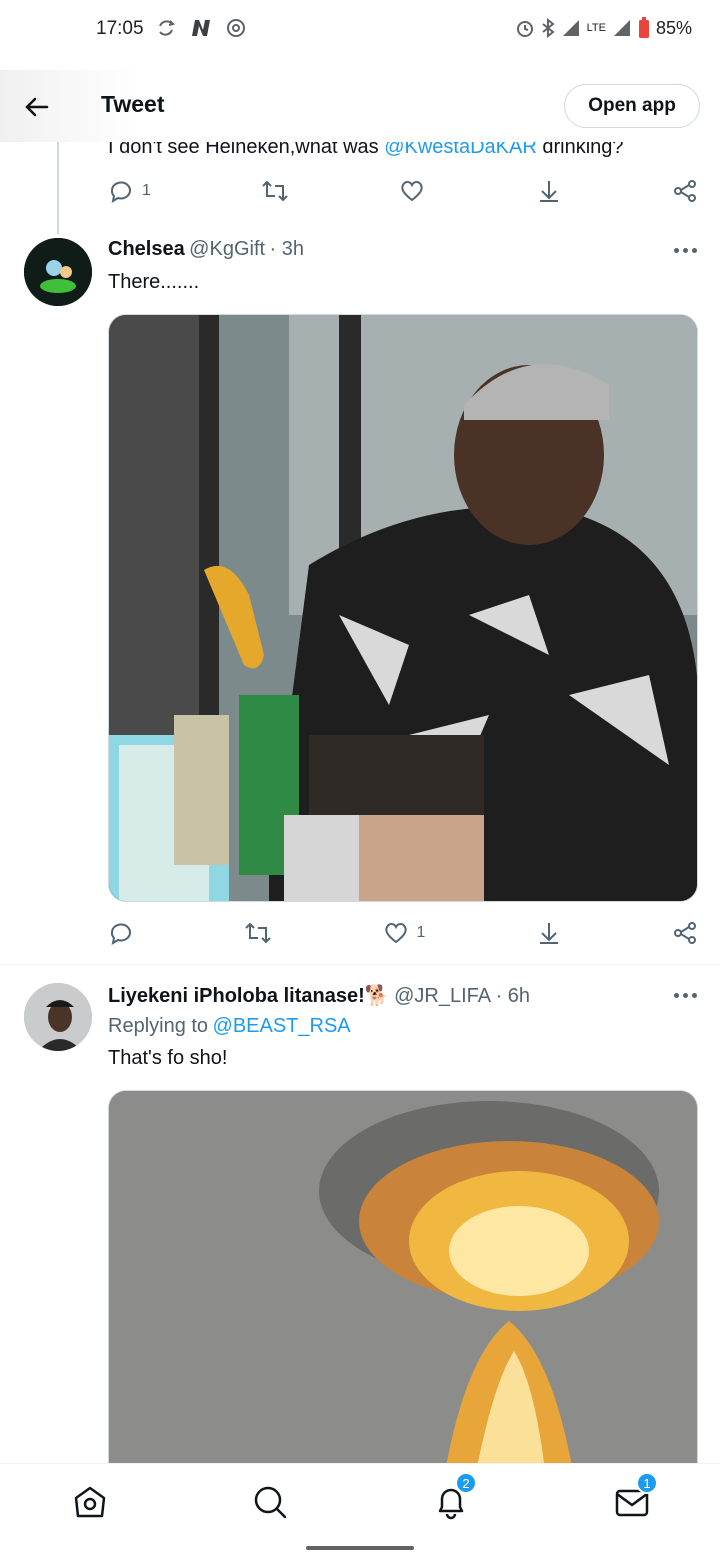 The height and width of the screenshot is (1560, 720). Describe the element at coordinates (133, 104) in the screenshot. I see `page-title: Tweet` at that location.